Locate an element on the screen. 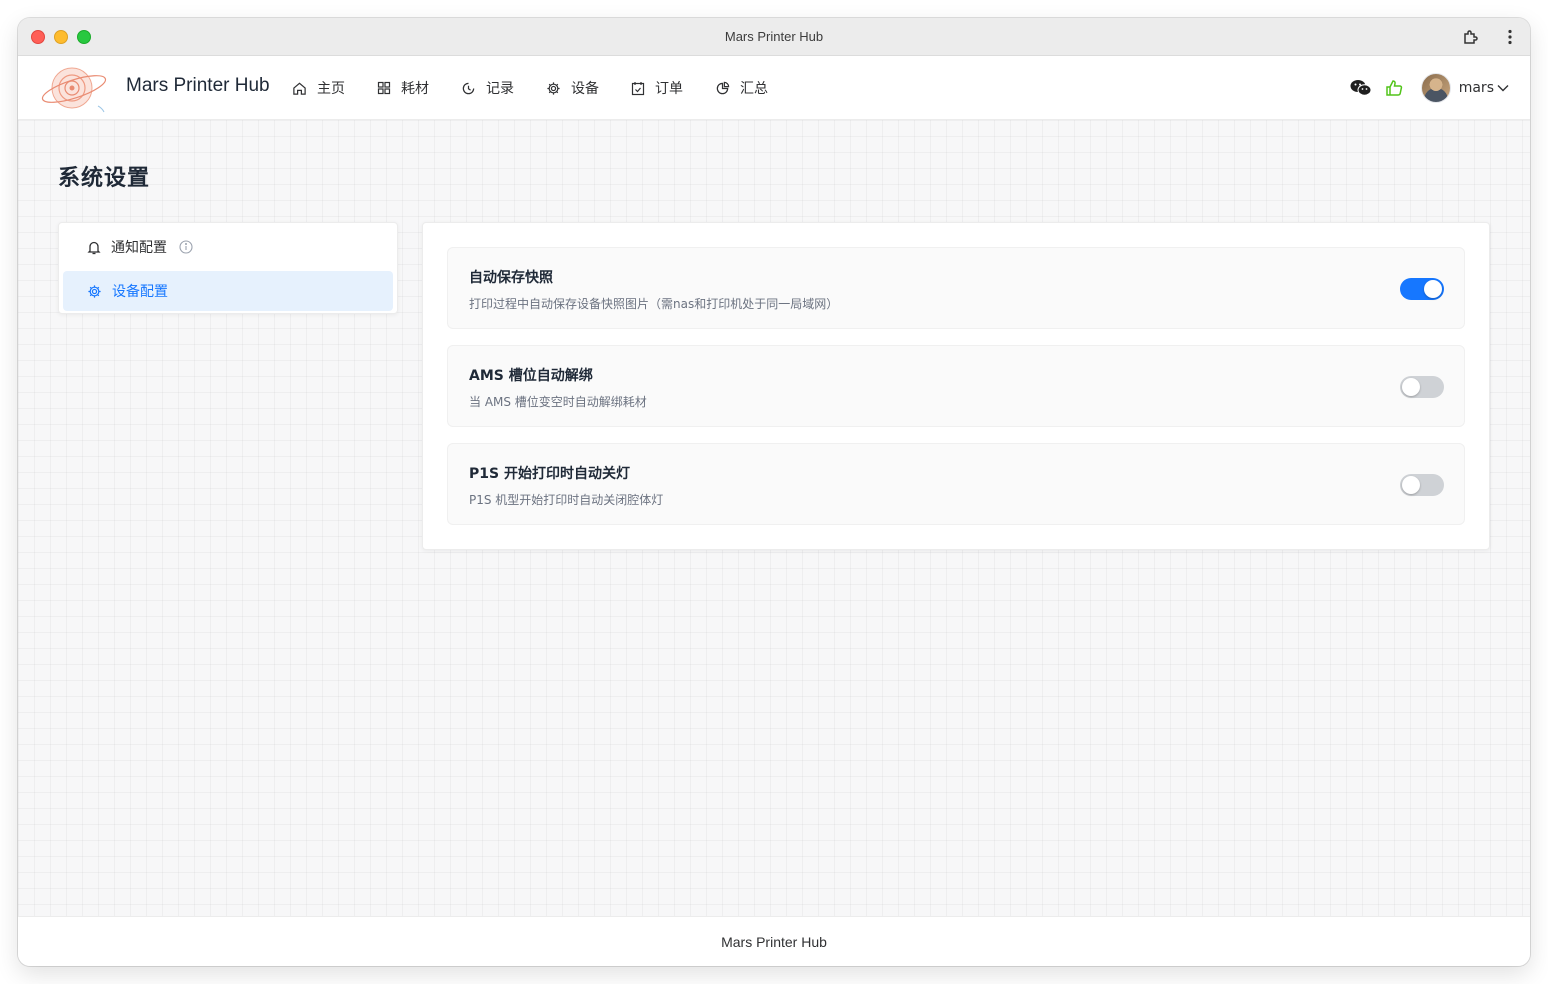  extension-icon is located at coordinates (1471, 37).